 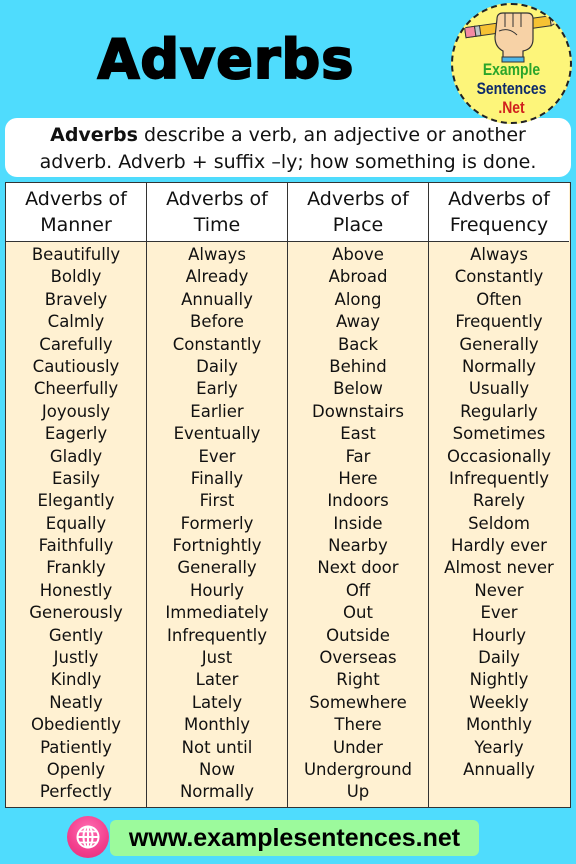 I want to click on table-cell: Boldly, so click(x=76, y=277).